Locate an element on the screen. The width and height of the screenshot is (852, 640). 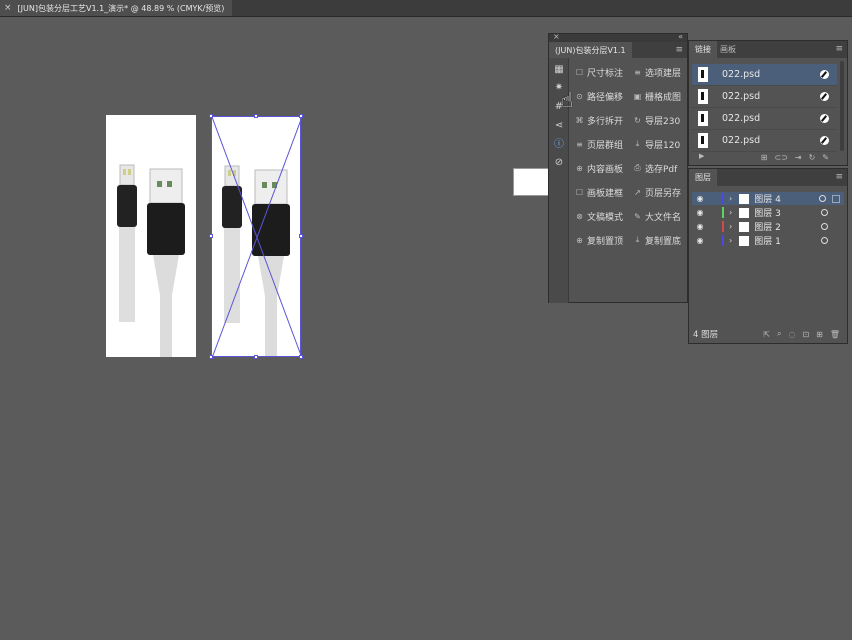
info-icon: ⓘ is located at coordinates (559, 145).